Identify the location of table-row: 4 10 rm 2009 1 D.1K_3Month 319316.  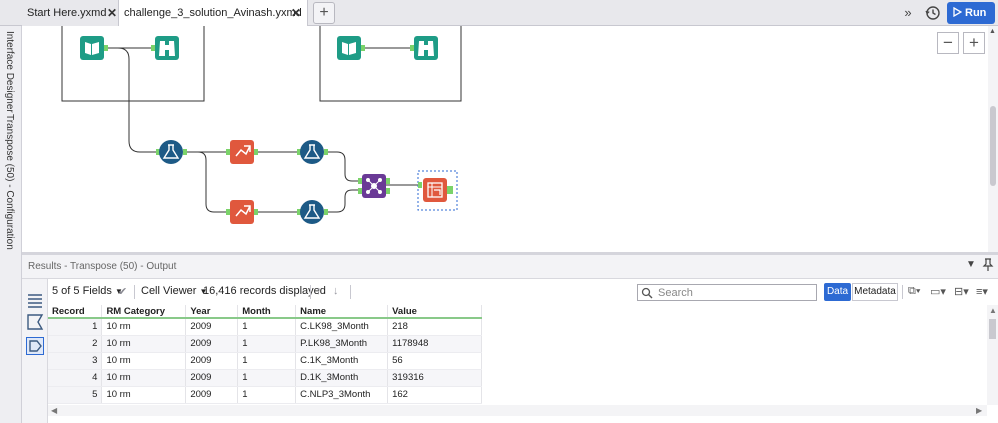
(265, 378).